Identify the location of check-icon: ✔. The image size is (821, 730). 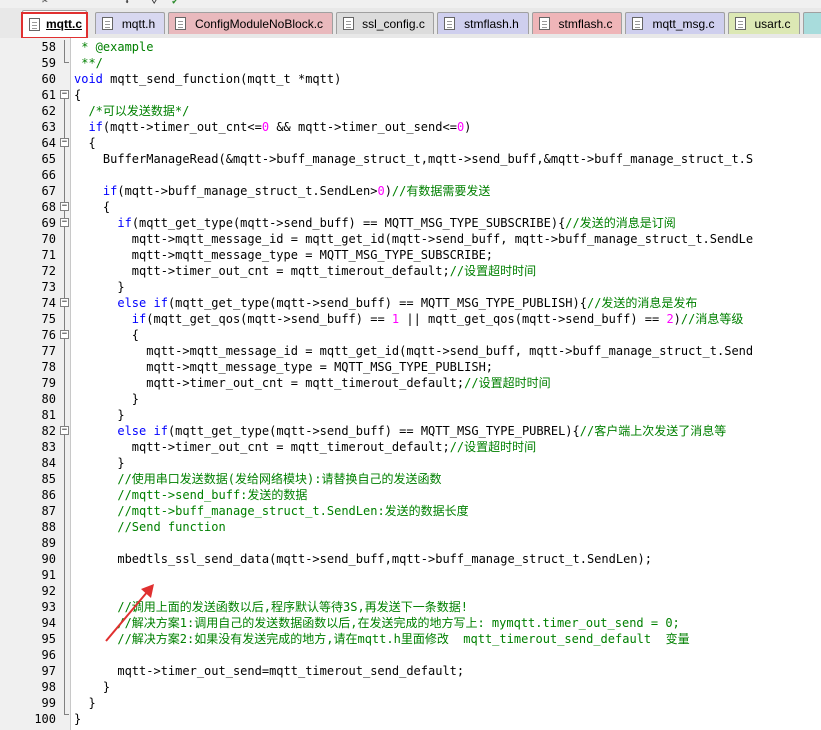
(175, 3).